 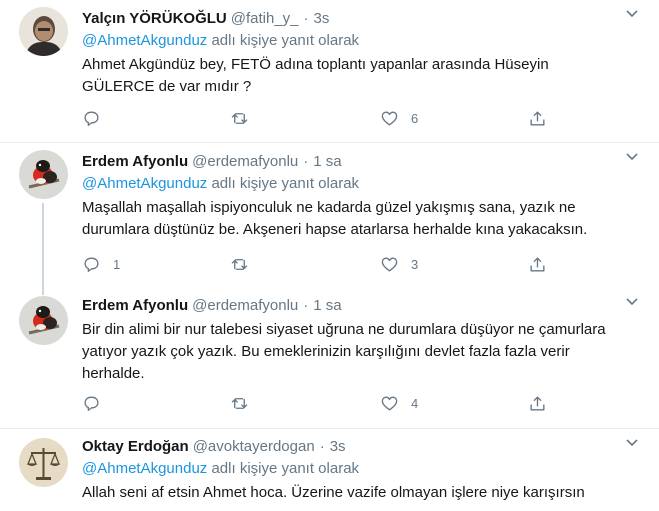 I want to click on like-count: 6, so click(x=415, y=118).